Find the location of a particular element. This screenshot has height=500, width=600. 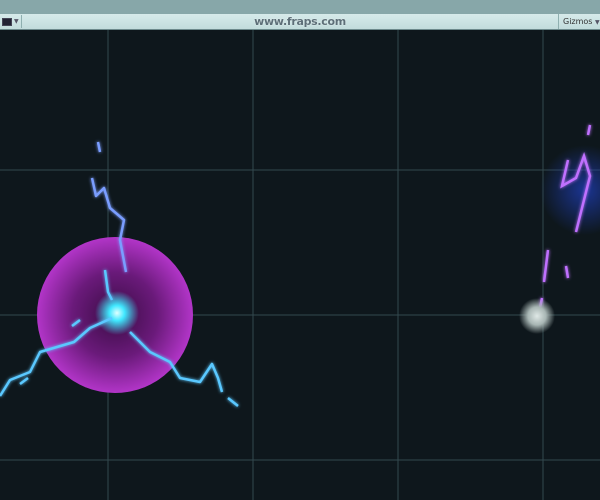

chevron-down-icon: ▼ is located at coordinates (597, 22).